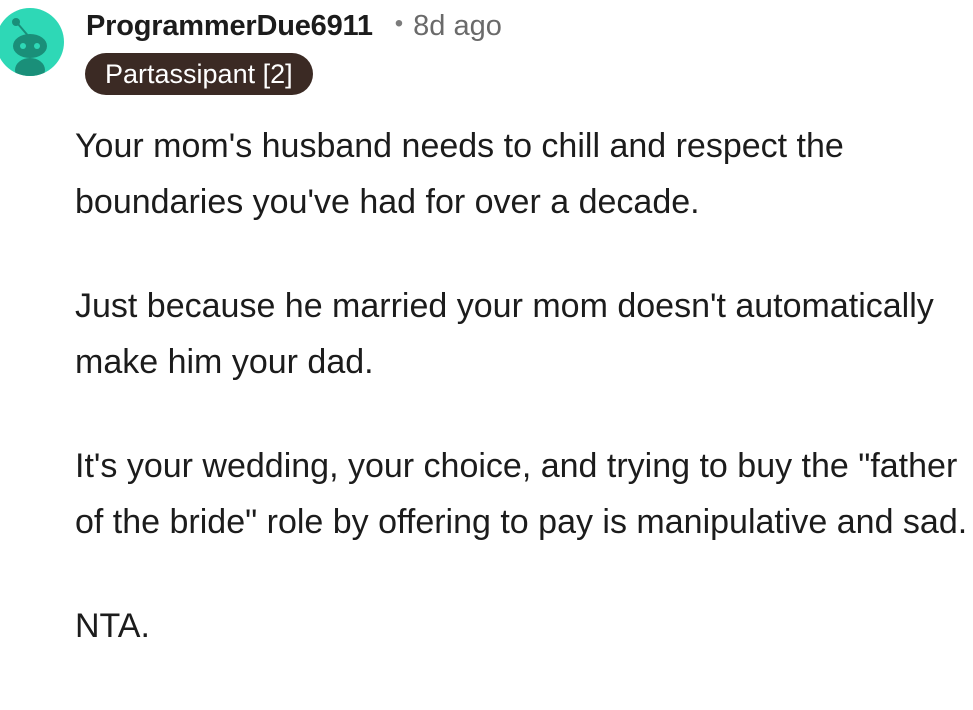  What do you see at coordinates (229, 26) in the screenshot?
I see `username-link: ProgrammerDue6911` at bounding box center [229, 26].